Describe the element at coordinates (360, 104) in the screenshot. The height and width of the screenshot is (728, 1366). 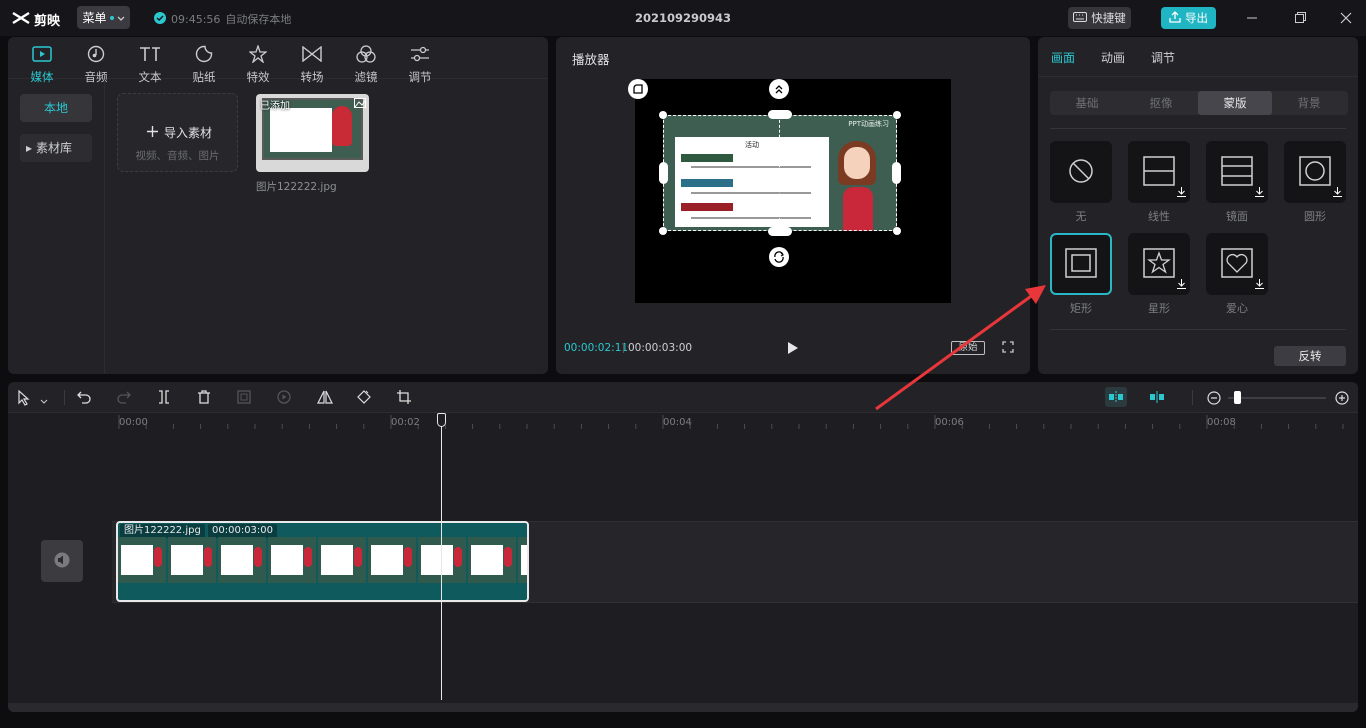
I see `image-type-icon` at that location.